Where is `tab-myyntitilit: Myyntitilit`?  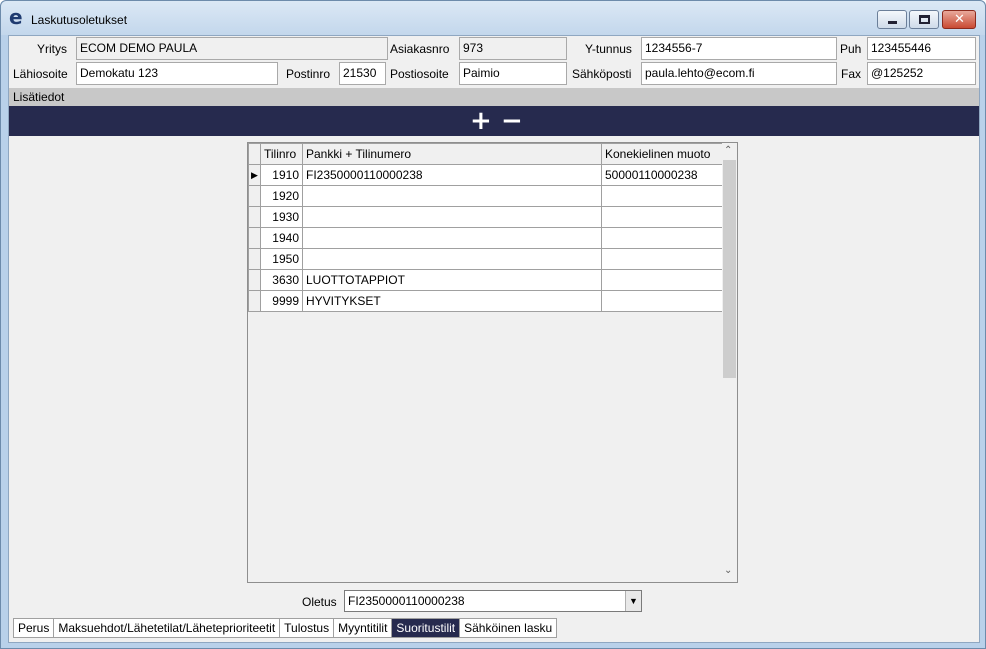
tab-myyntitilit: Myyntitilit is located at coordinates (362, 628).